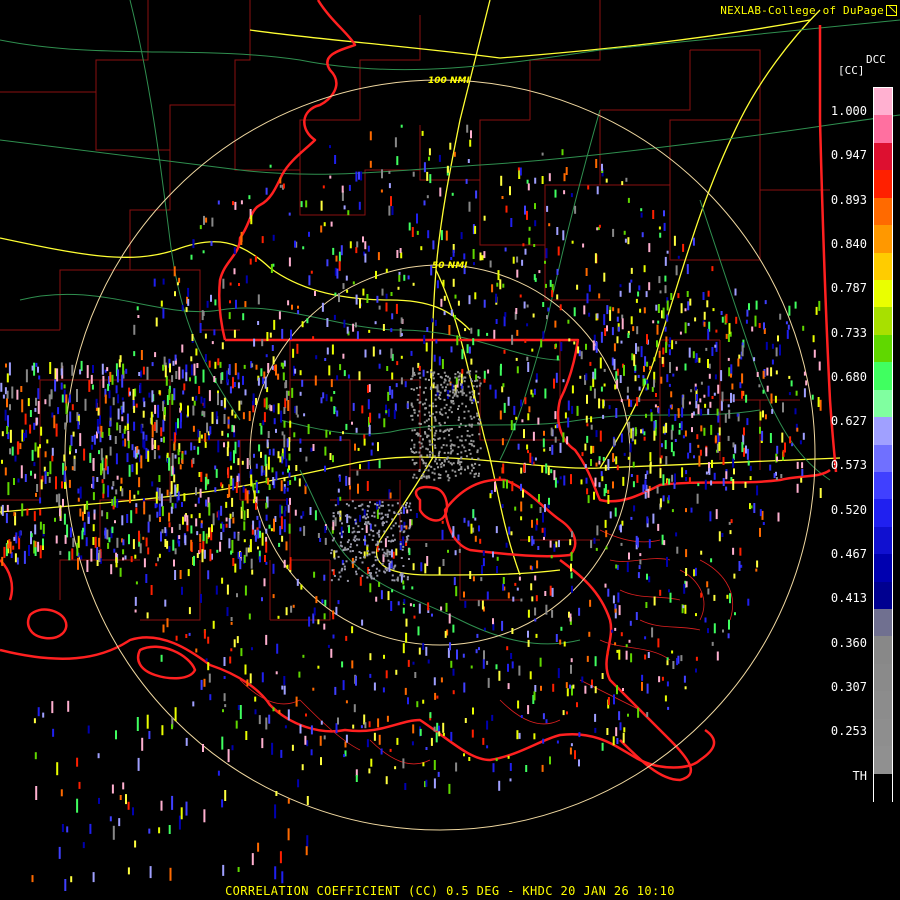 The width and height of the screenshot is (900, 900). I want to click on color-scale-tick-label: 0.573, so click(848, 465).